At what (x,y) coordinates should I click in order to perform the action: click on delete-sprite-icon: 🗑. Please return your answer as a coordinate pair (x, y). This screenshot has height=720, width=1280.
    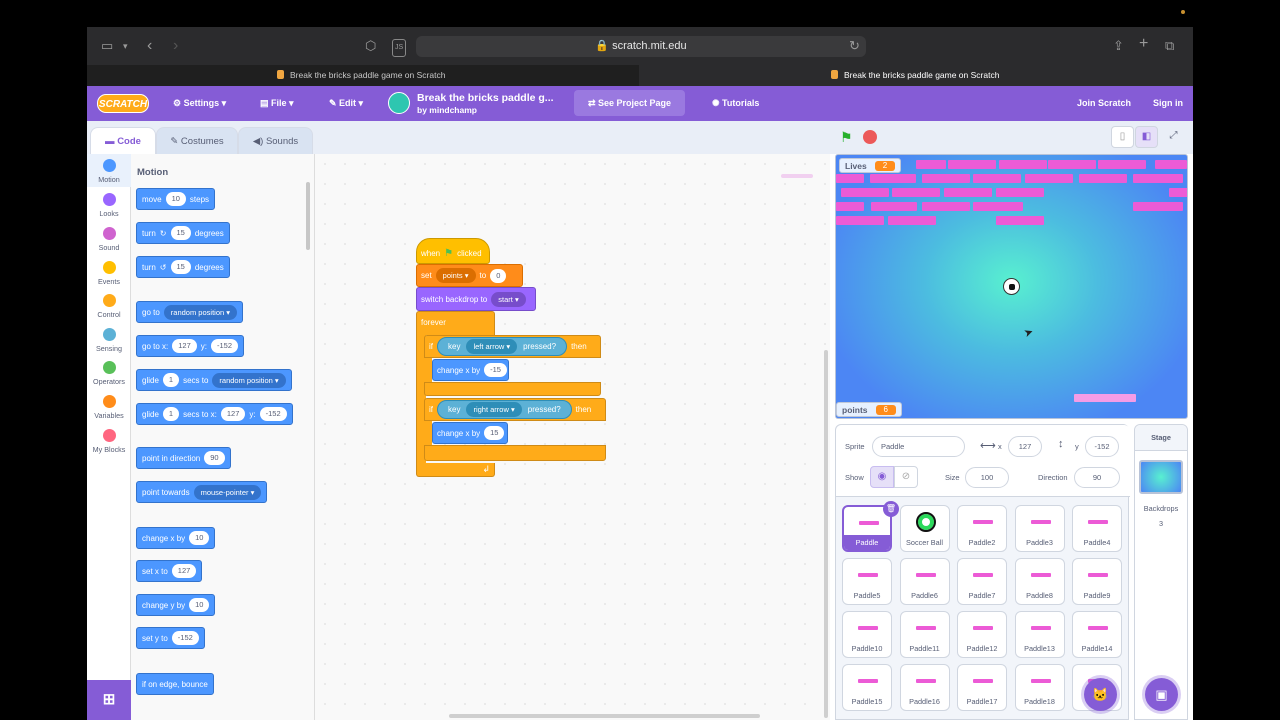
    Looking at the image, I should click on (891, 509).